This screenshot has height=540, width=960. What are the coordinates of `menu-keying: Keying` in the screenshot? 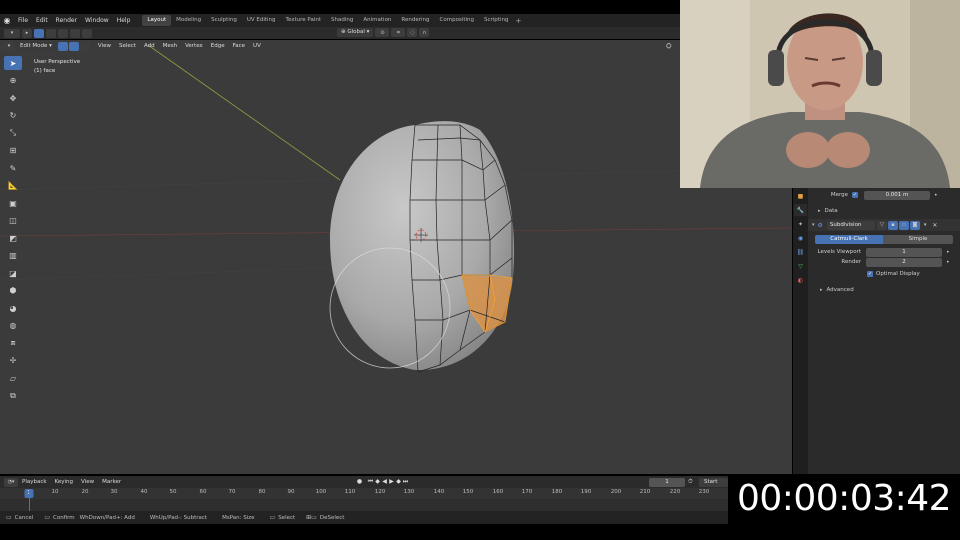 It's located at (64, 482).